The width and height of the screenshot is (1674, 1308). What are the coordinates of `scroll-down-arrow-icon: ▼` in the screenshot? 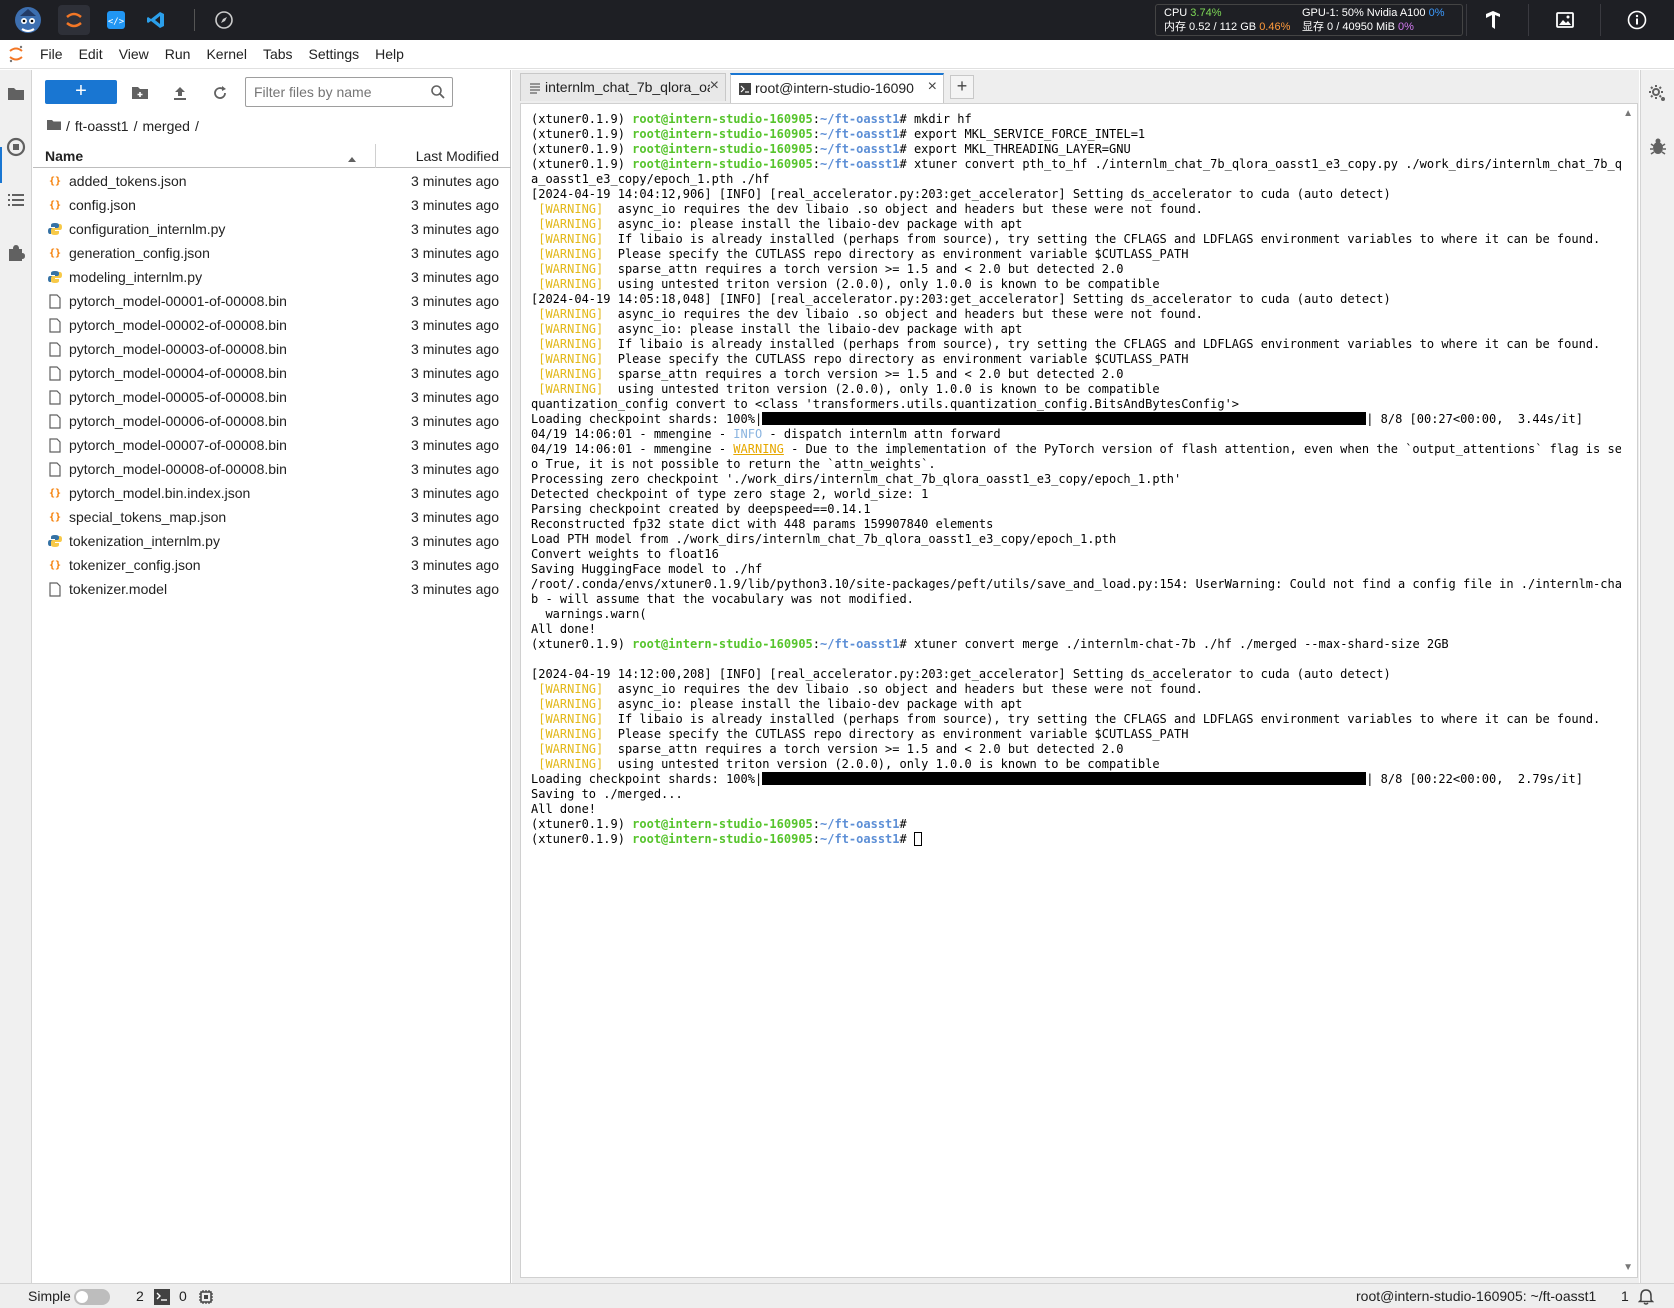 It's located at (1628, 1267).